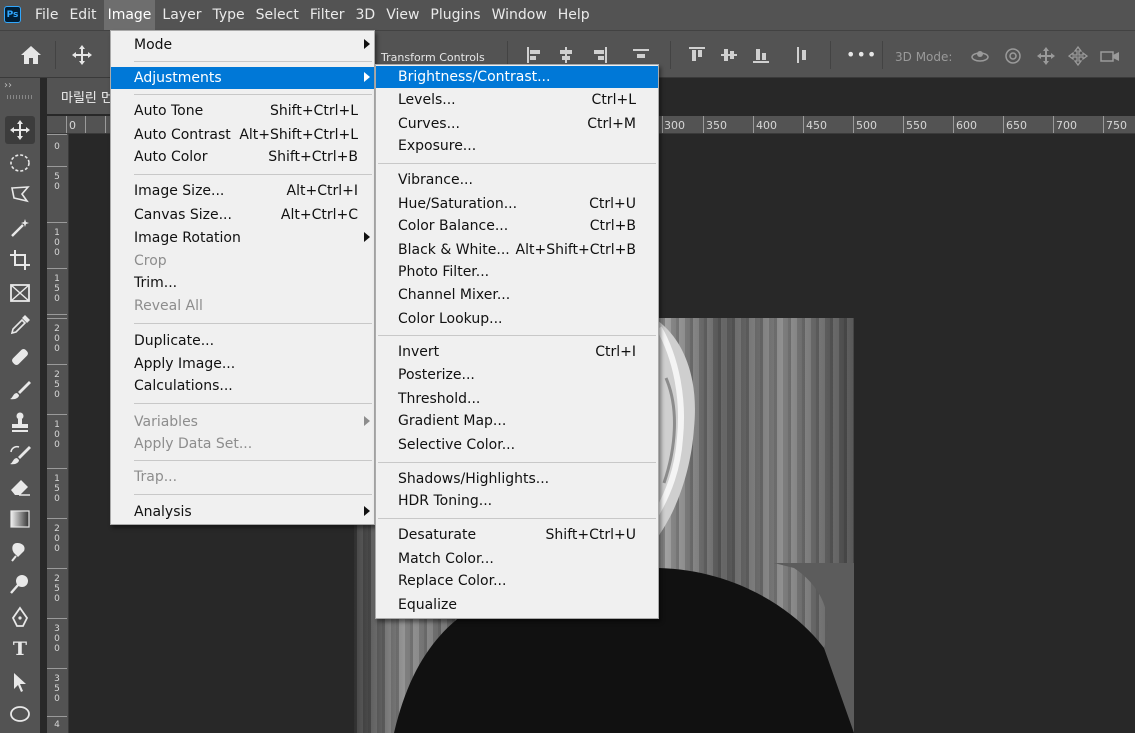 The image size is (1135, 733). Describe the element at coordinates (20, 422) in the screenshot. I see `clone-stamp-tool` at that location.